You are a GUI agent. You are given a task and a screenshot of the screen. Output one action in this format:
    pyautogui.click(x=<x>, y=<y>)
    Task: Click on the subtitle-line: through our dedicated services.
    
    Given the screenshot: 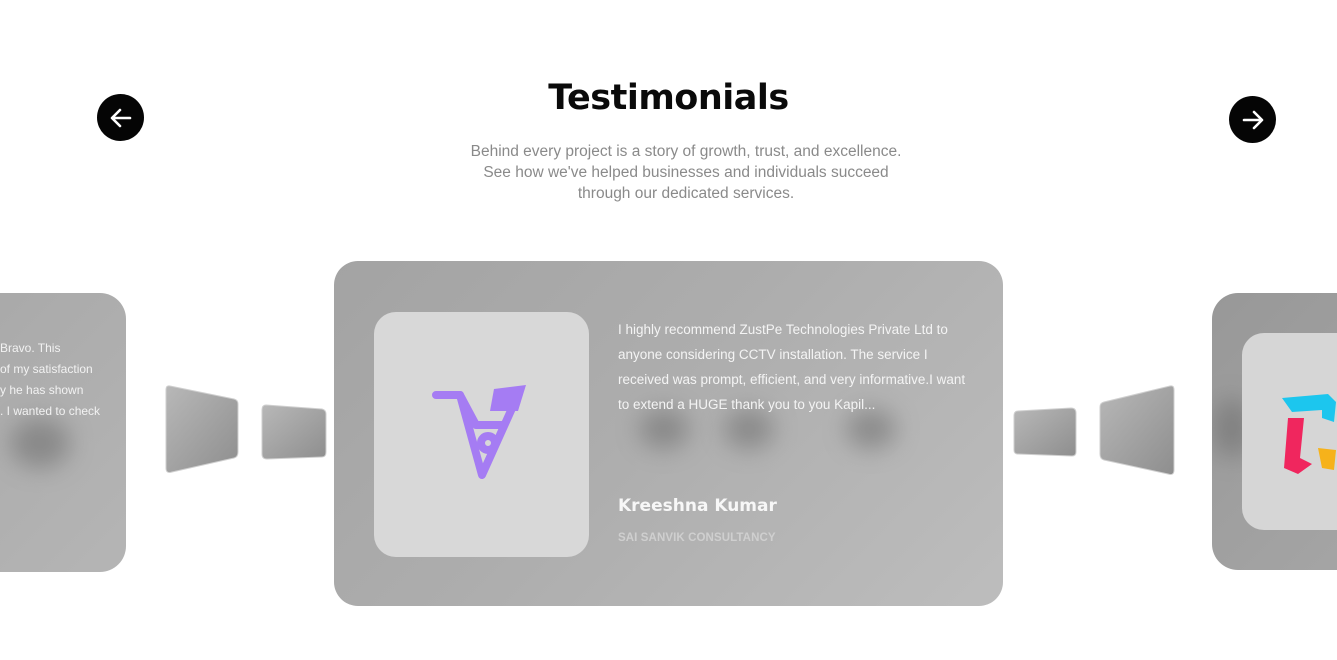 What is the action you would take?
    pyautogui.click(x=686, y=193)
    